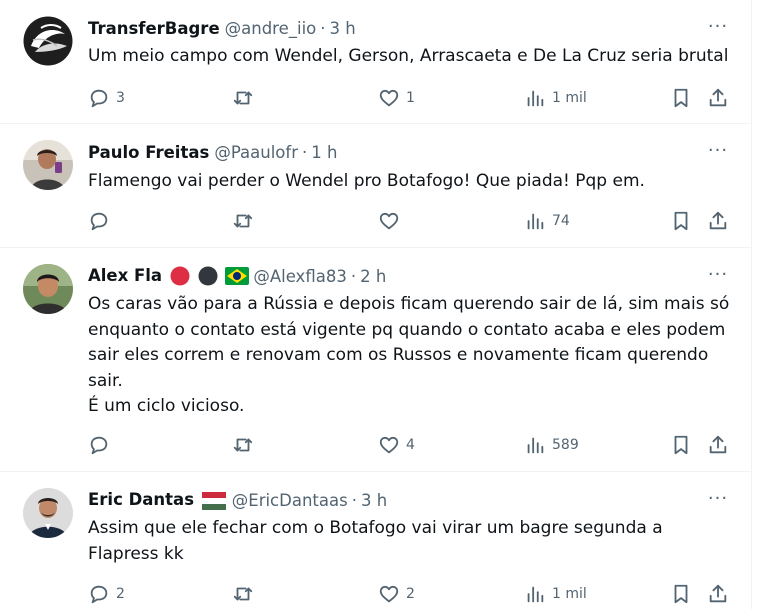 This screenshot has width=758, height=612. Describe the element at coordinates (136, 553) in the screenshot. I see `tweet-text-line: Flapress kk` at that location.